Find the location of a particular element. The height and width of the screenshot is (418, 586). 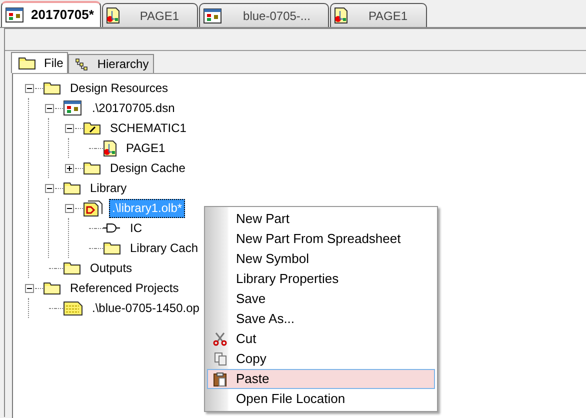

panel-tab: File is located at coordinates (39, 62).